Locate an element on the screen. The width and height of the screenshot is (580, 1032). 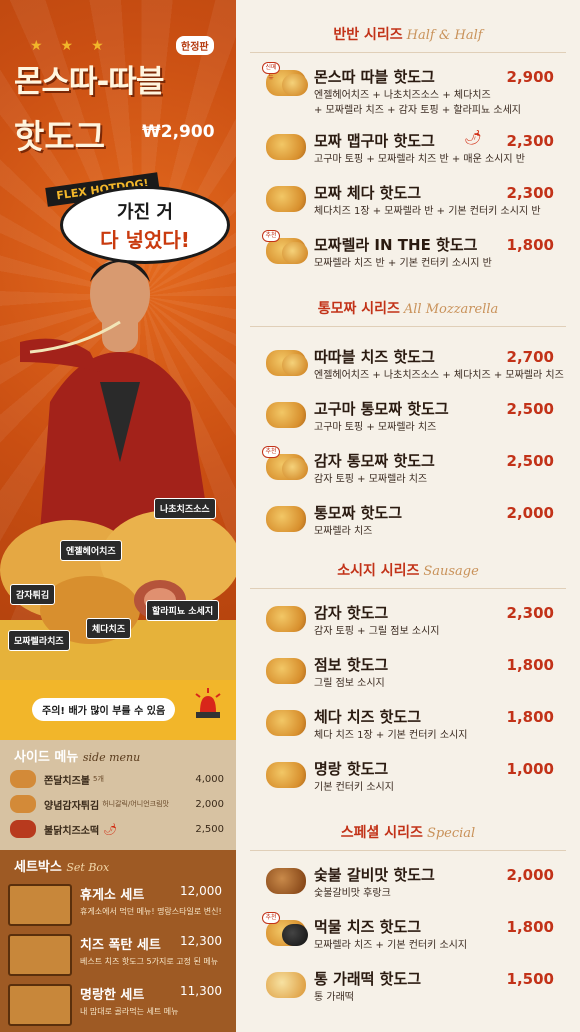
menu-item-name: 따따블 치즈 핫도그 is located at coordinates (374, 357).